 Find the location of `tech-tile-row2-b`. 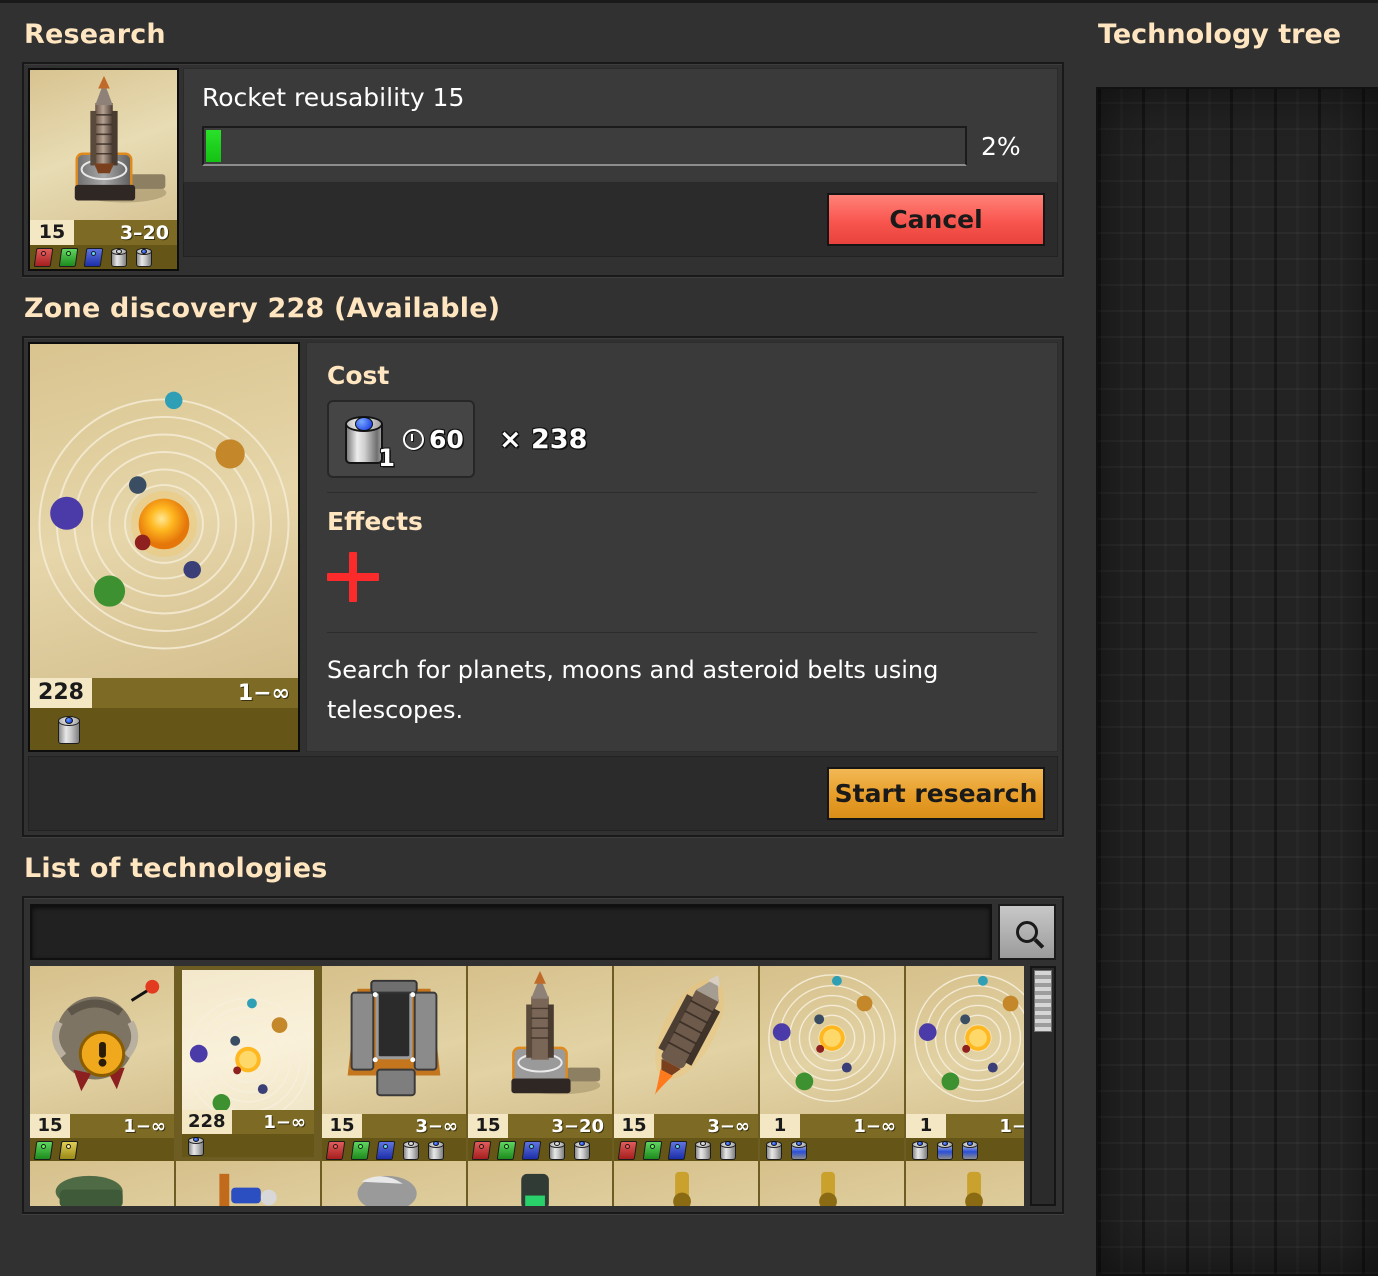

tech-tile-row2-b is located at coordinates (249, 1183).